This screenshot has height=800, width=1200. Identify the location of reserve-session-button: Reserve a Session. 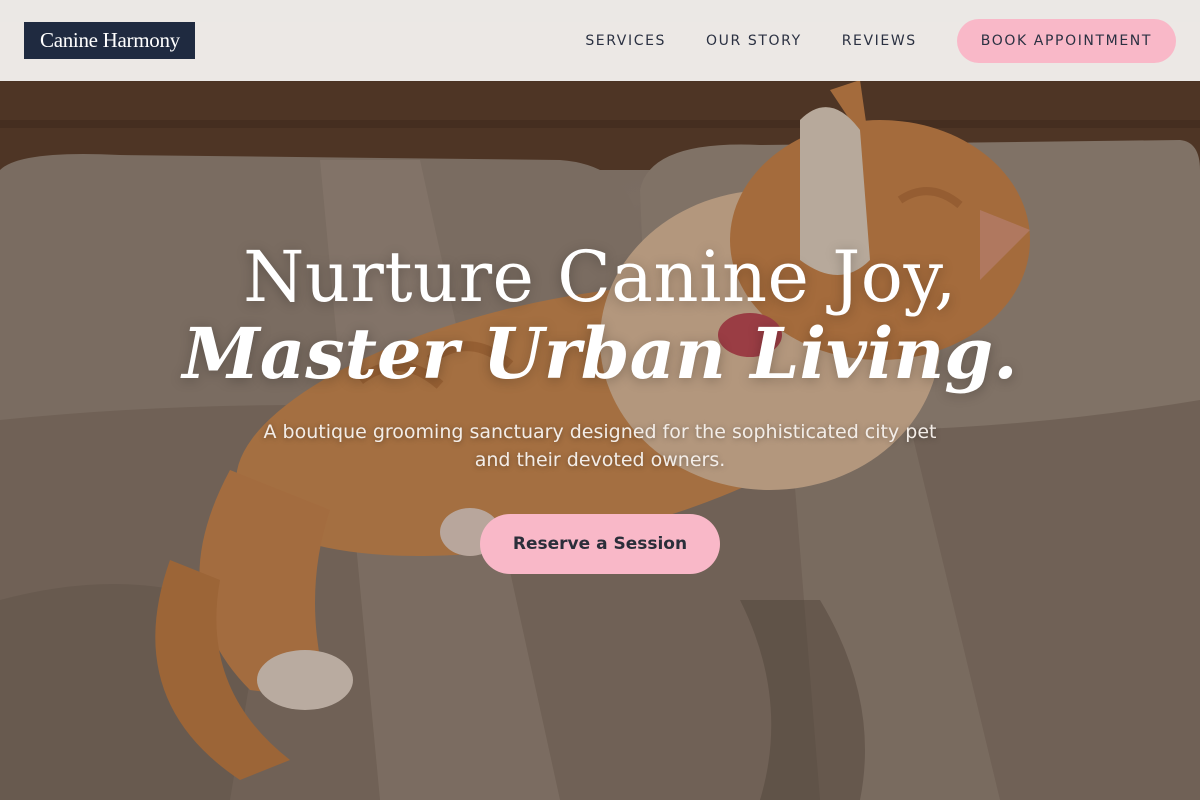
(600, 544).